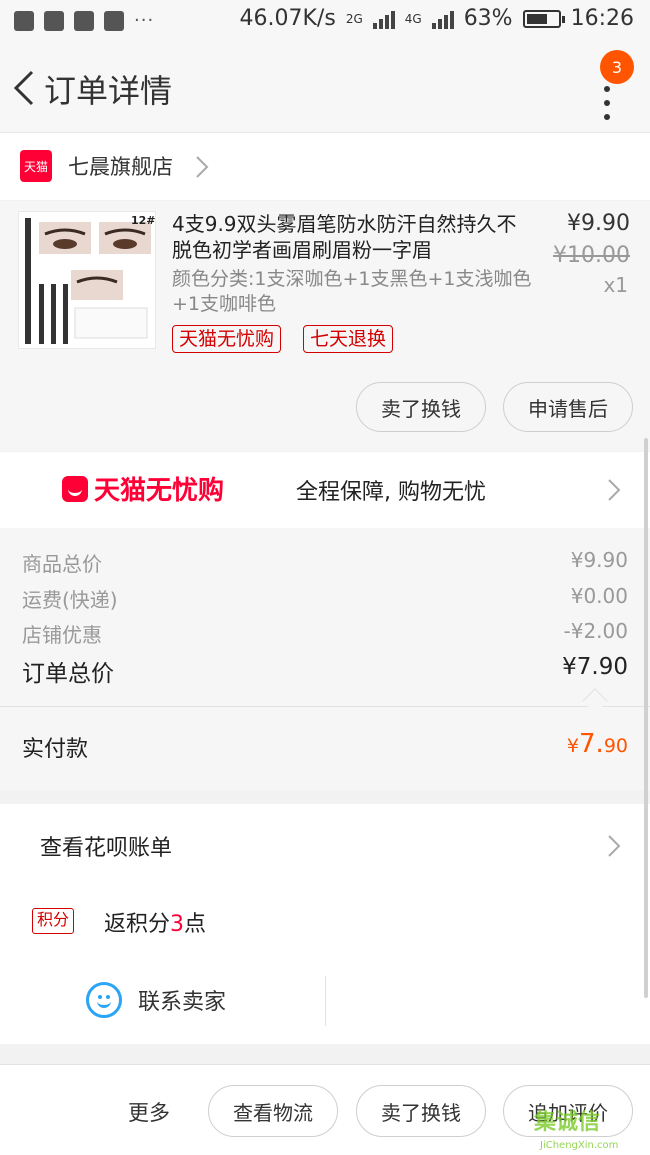  What do you see at coordinates (36, 166) in the screenshot?
I see `tmall-logo: 天猫` at bounding box center [36, 166].